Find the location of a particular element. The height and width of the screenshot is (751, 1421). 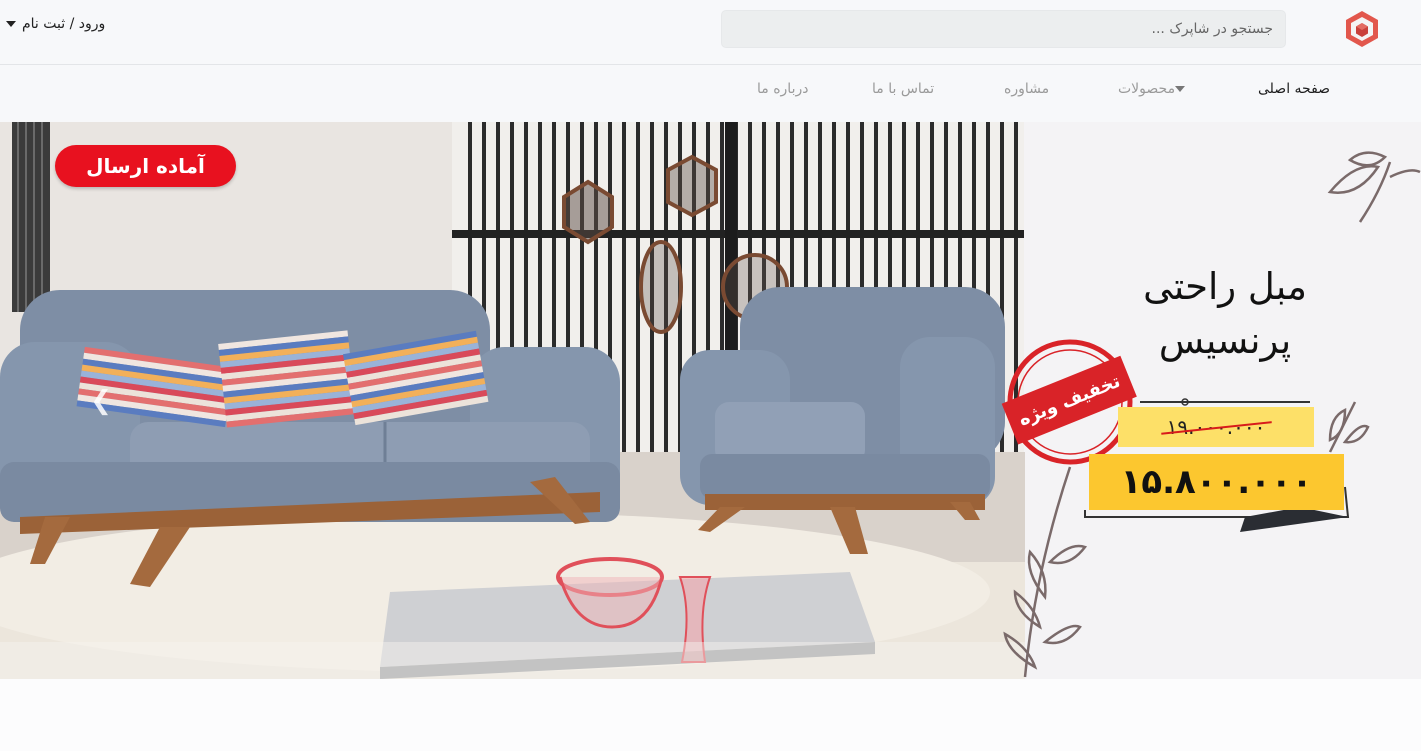

nav-item-products: محصولات is located at coordinates (1154, 89).